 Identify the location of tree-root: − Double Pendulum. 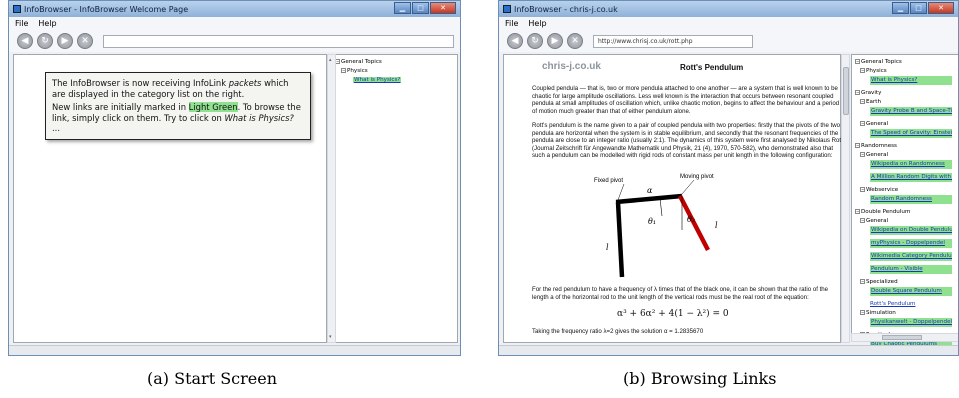
(906, 212).